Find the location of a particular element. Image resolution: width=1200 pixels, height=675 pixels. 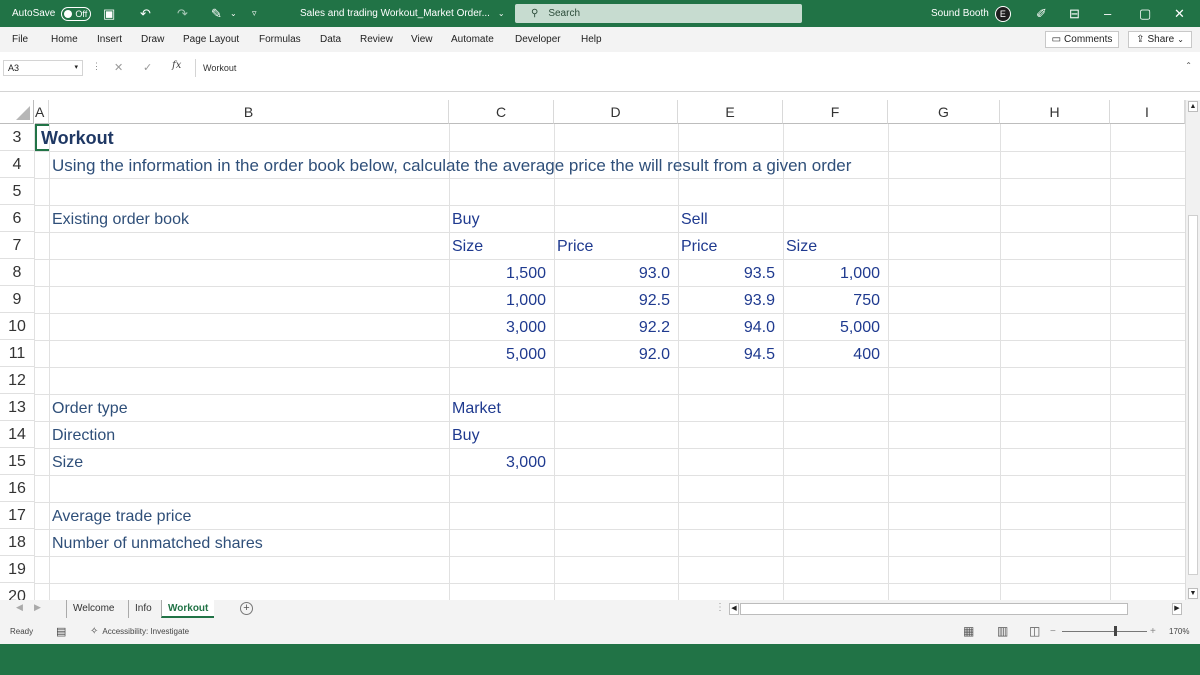

search-box: ⚲ Search is located at coordinates (658, 13).